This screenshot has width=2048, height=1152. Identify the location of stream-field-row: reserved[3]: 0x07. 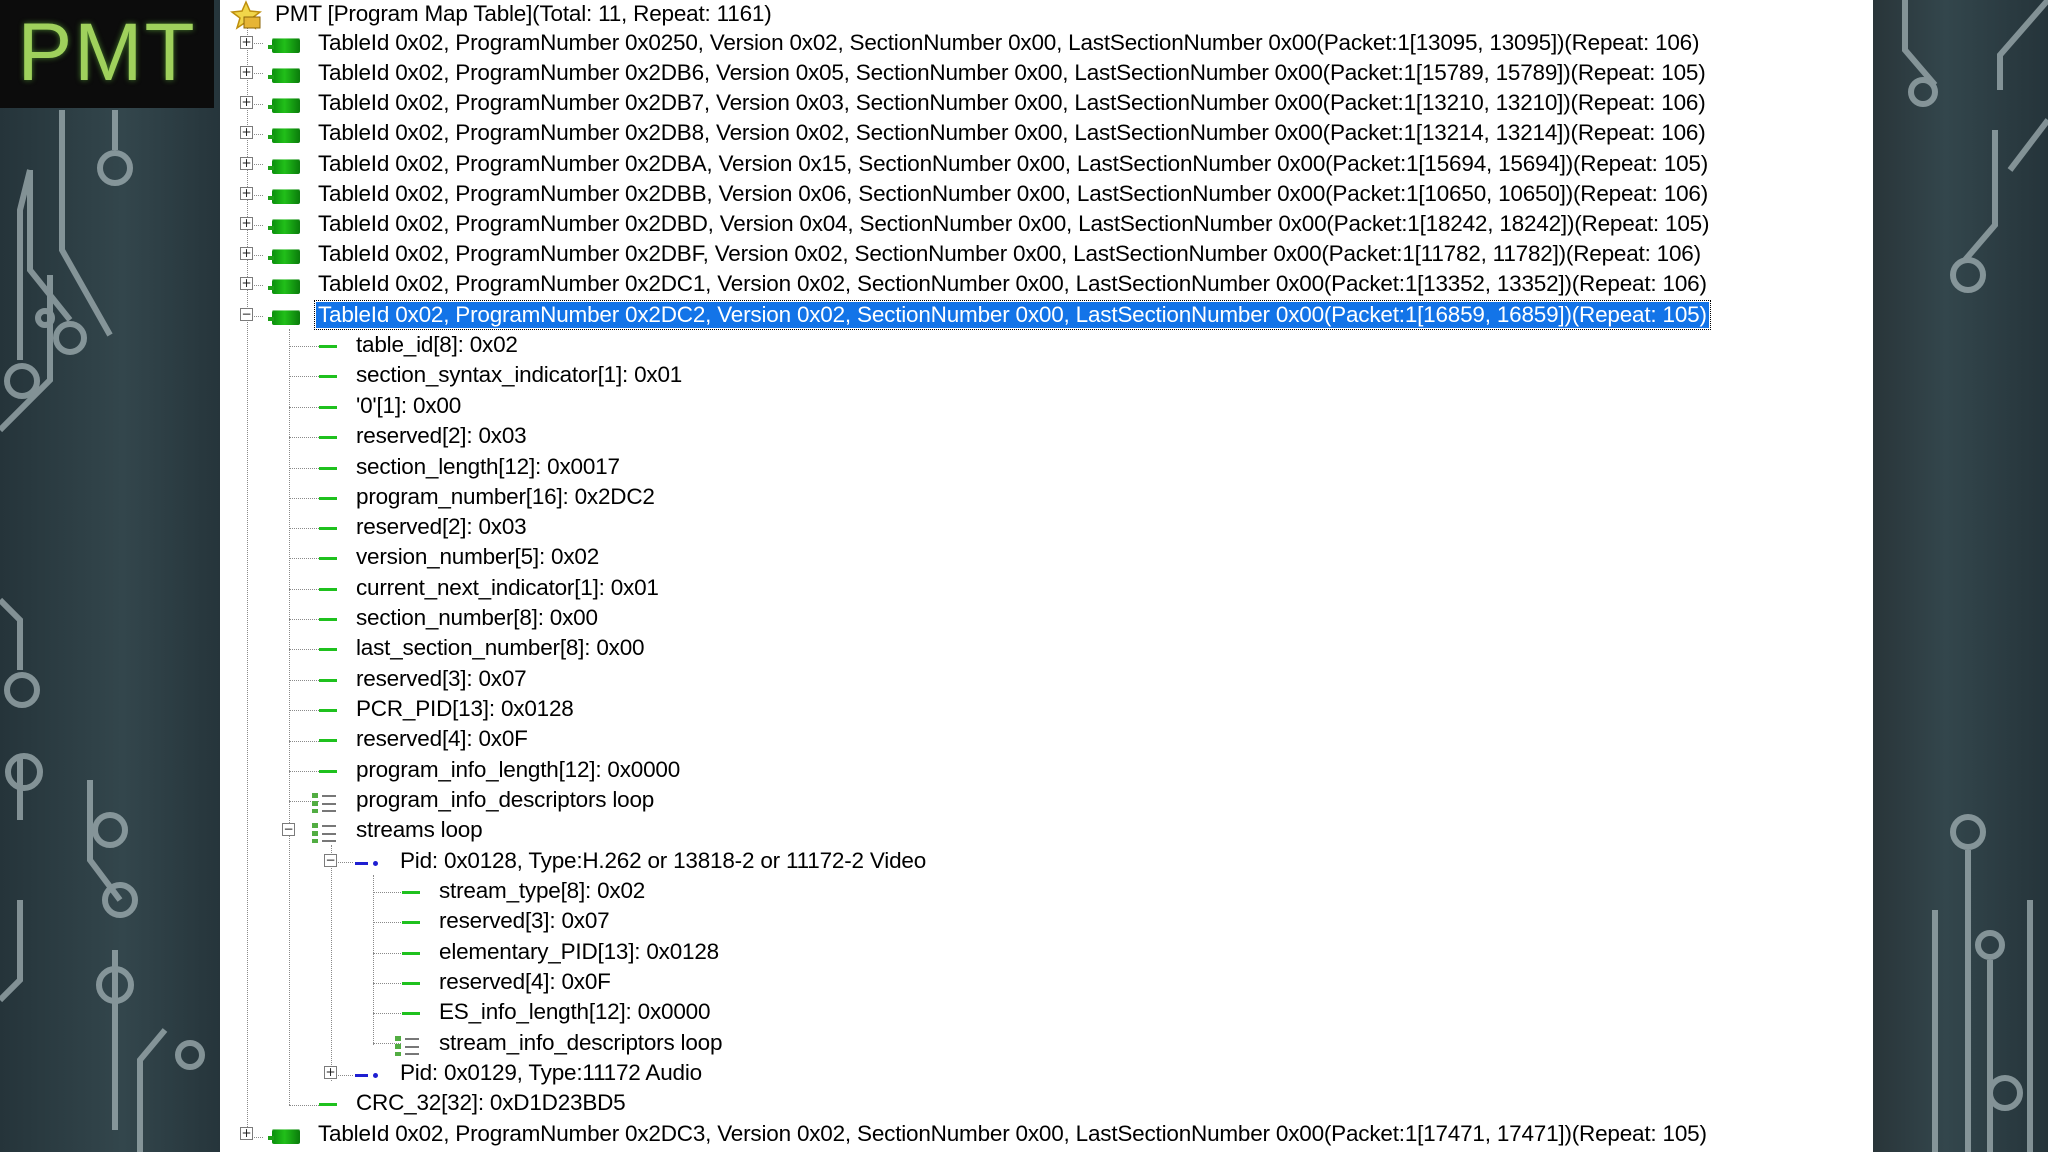
(1040, 922).